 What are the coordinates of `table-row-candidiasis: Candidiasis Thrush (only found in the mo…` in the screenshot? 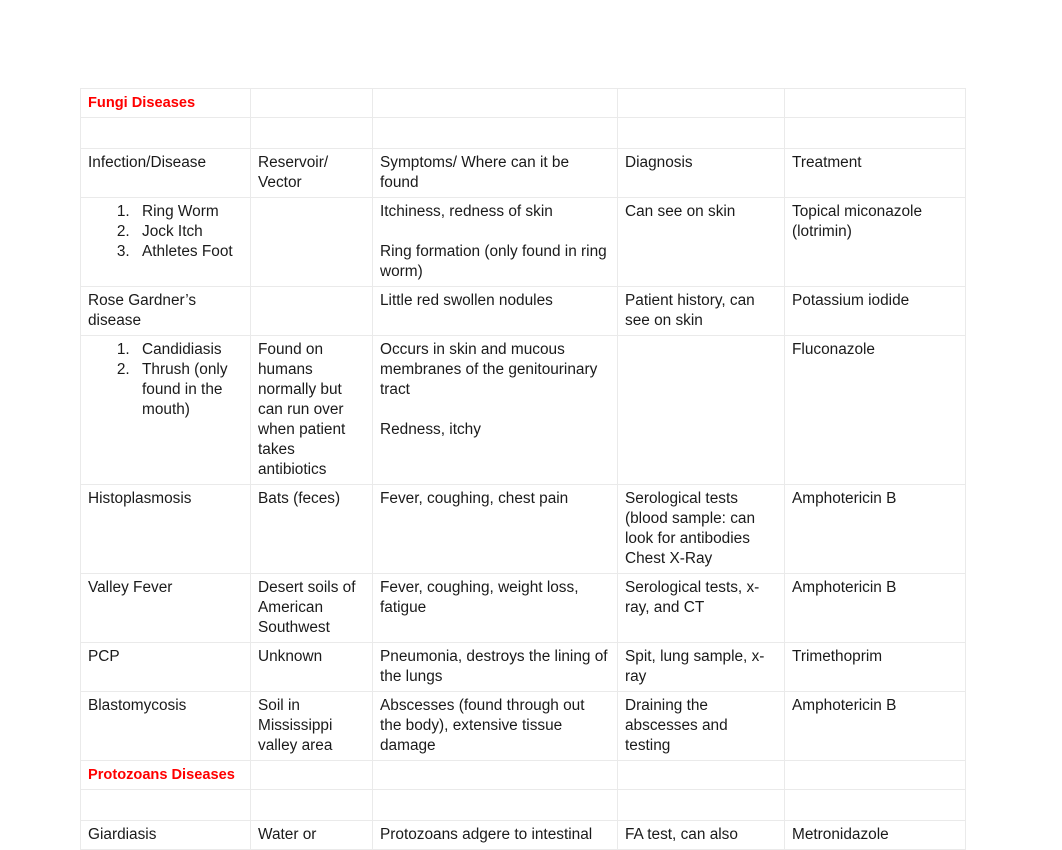 It's located at (523, 410).